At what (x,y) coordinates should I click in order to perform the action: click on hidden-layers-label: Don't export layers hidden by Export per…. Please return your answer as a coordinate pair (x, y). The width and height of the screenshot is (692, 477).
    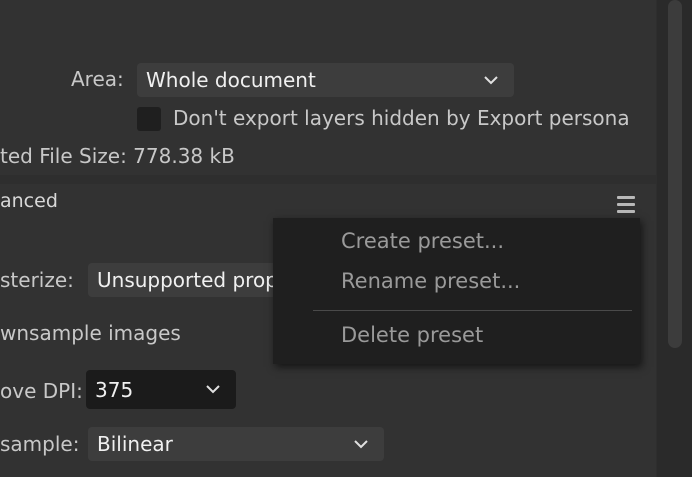
    Looking at the image, I should click on (401, 118).